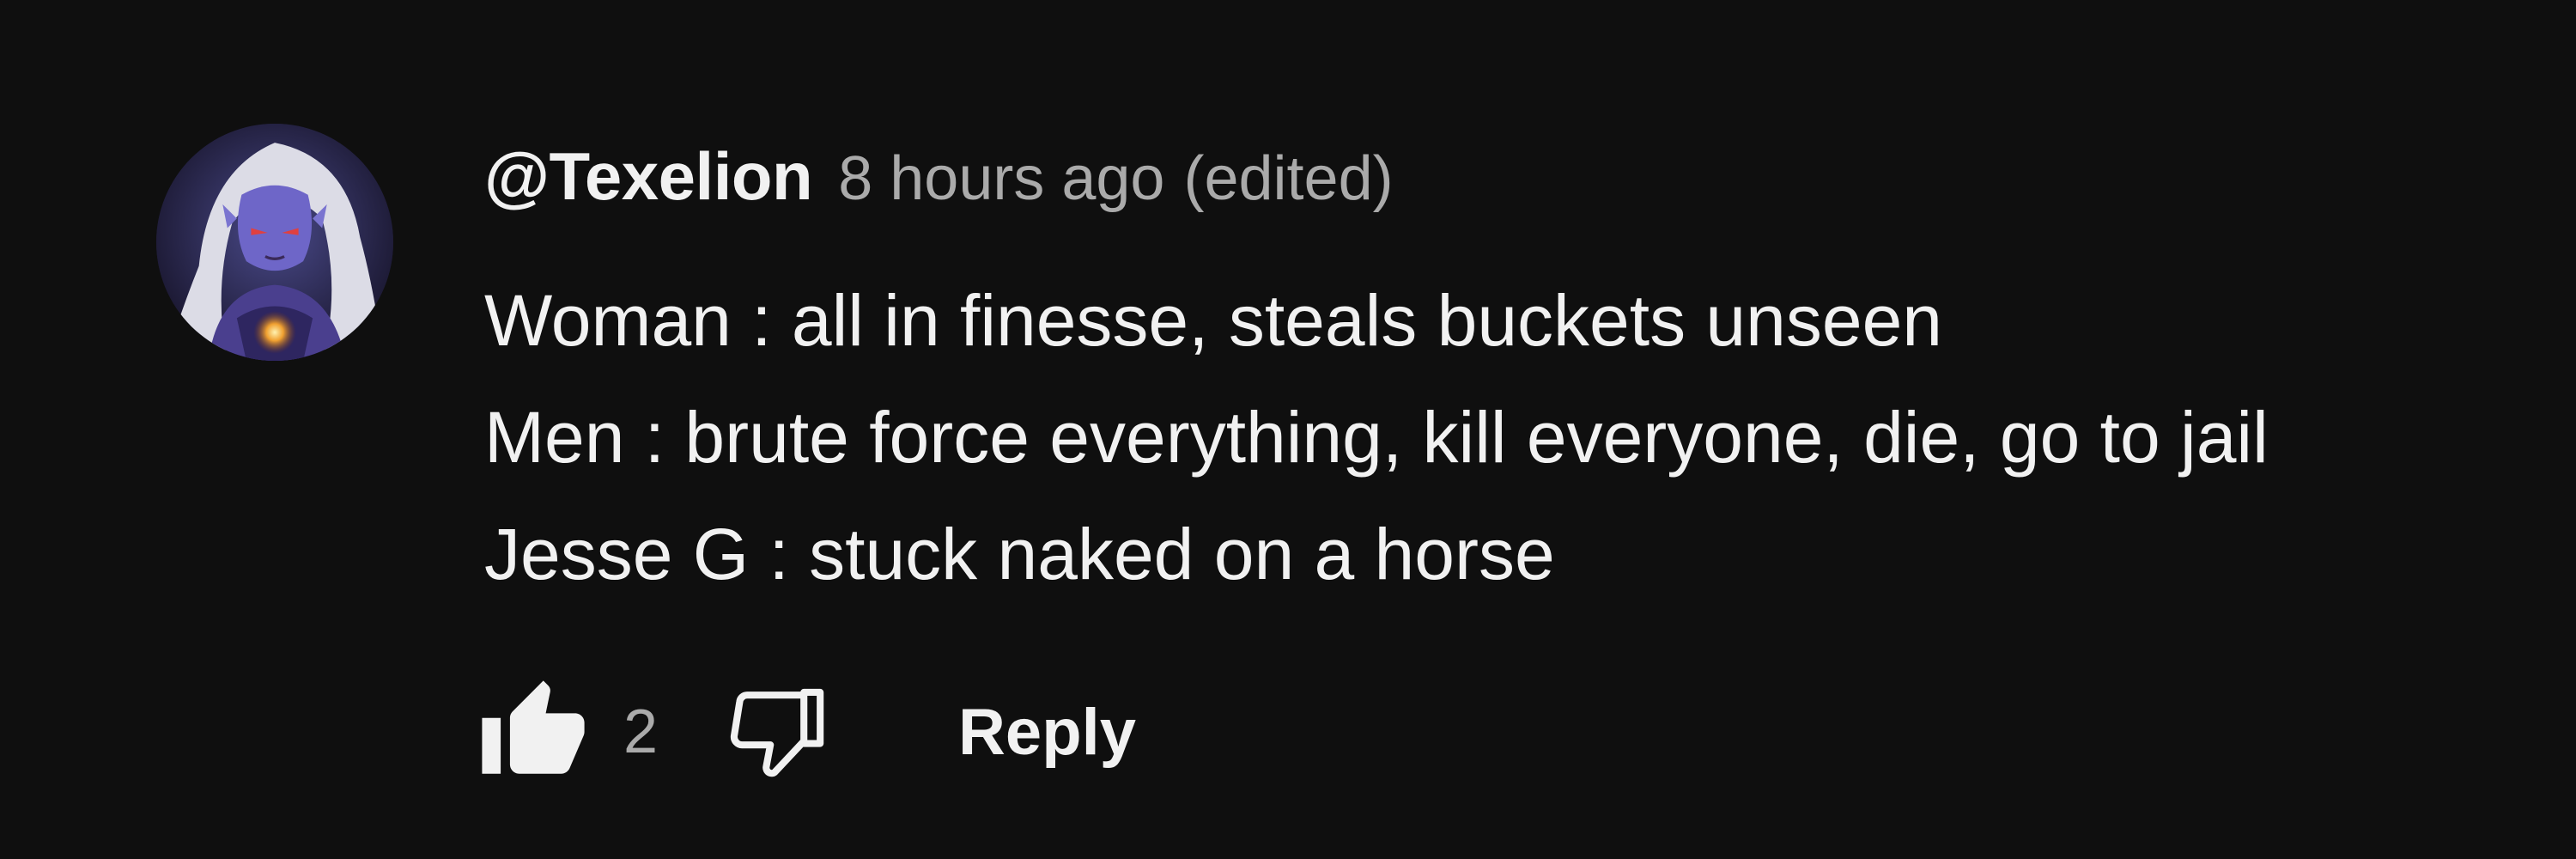 This screenshot has height=859, width=2576. I want to click on like-button, so click(533, 732).